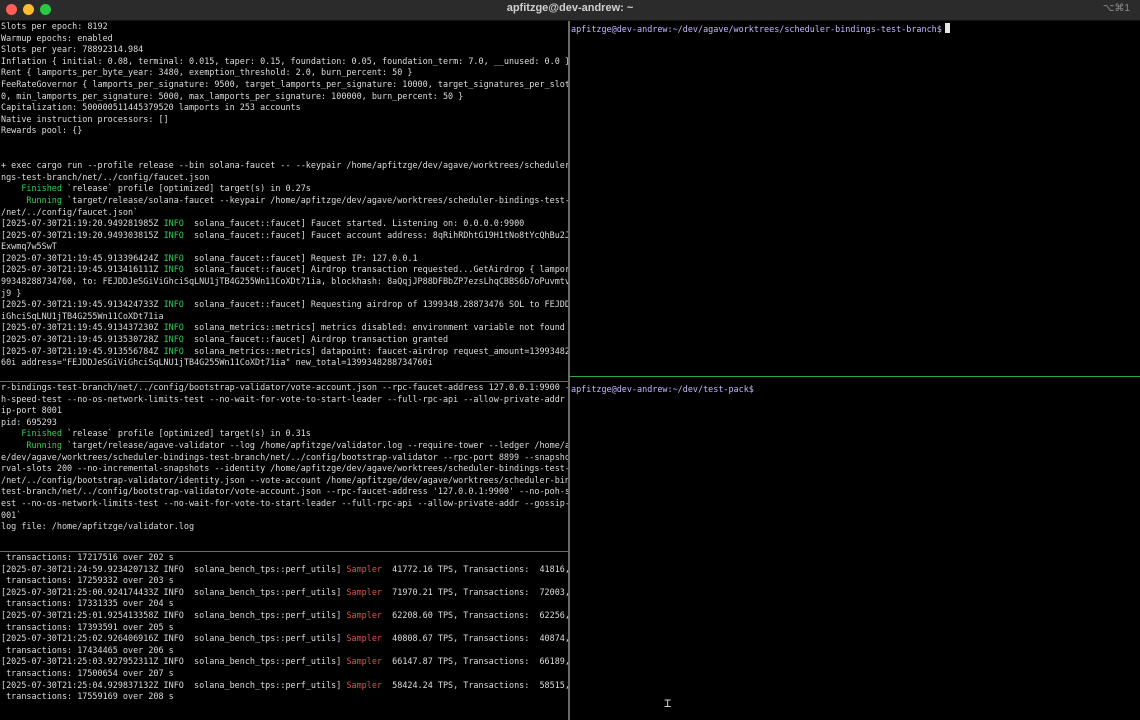  What do you see at coordinates (284, 50) in the screenshot?
I see `terminal-line: Slots per year: 78892314.984` at bounding box center [284, 50].